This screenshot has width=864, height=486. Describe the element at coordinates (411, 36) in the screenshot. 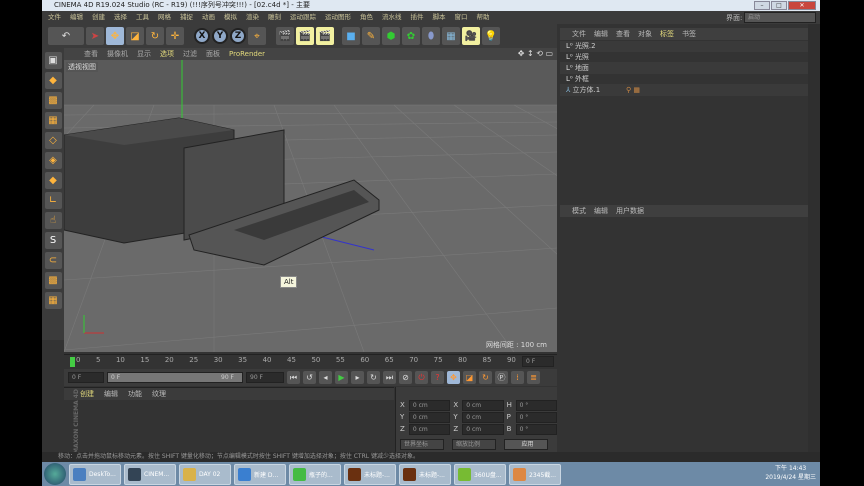

I see `cloner-icon: ✿` at that location.